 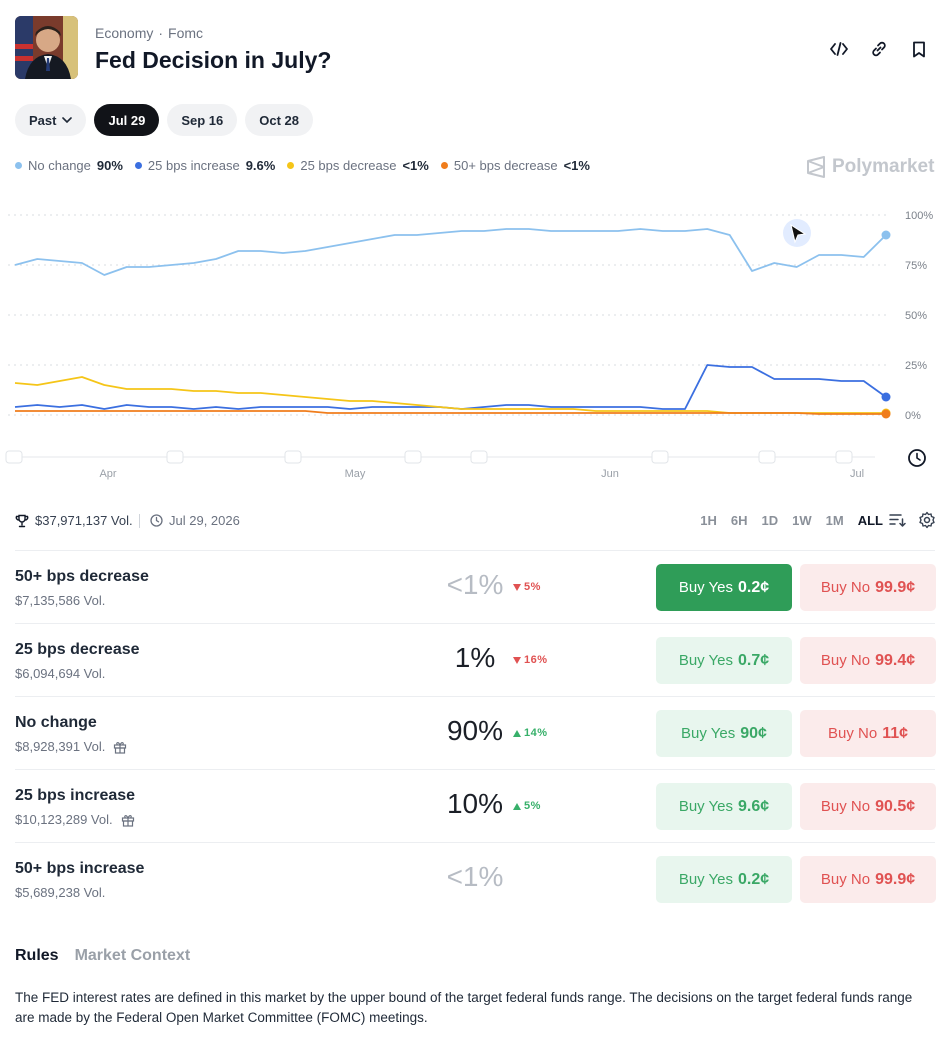 What do you see at coordinates (107, 474) in the screenshot?
I see `x-tick-label: Apr` at bounding box center [107, 474].